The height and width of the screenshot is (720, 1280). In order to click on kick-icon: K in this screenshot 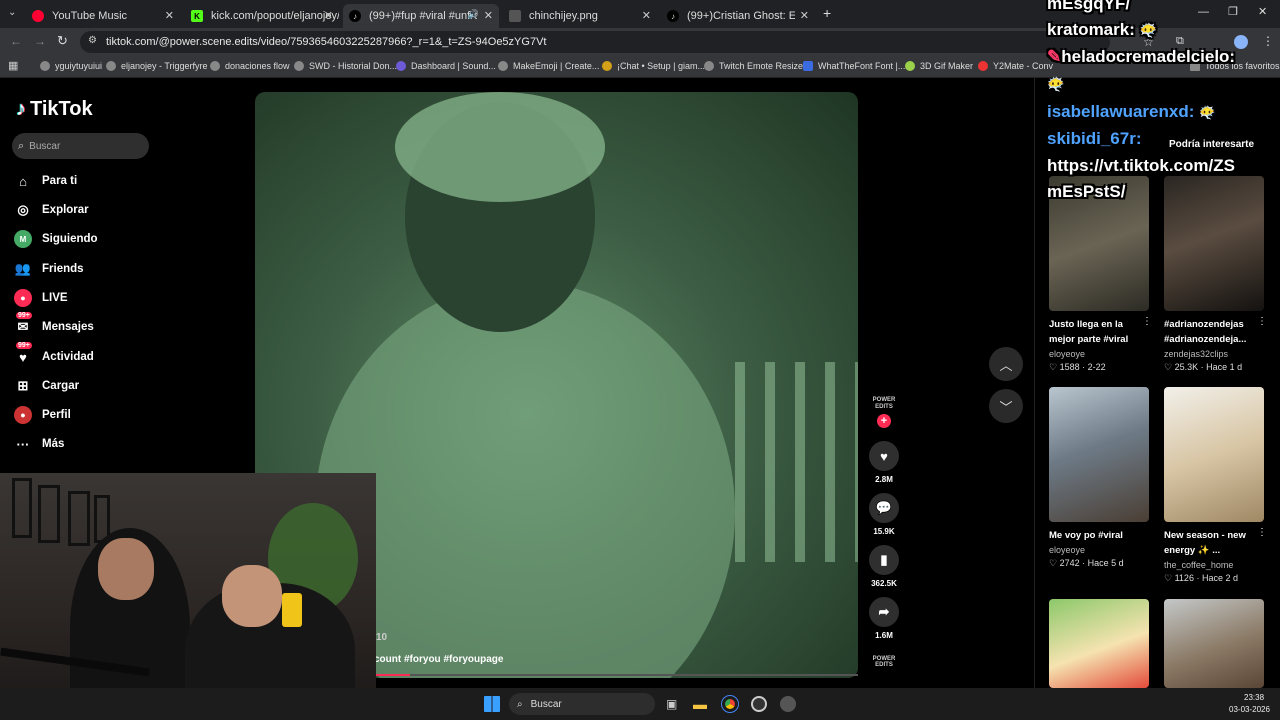, I will do `click(197, 16)`.